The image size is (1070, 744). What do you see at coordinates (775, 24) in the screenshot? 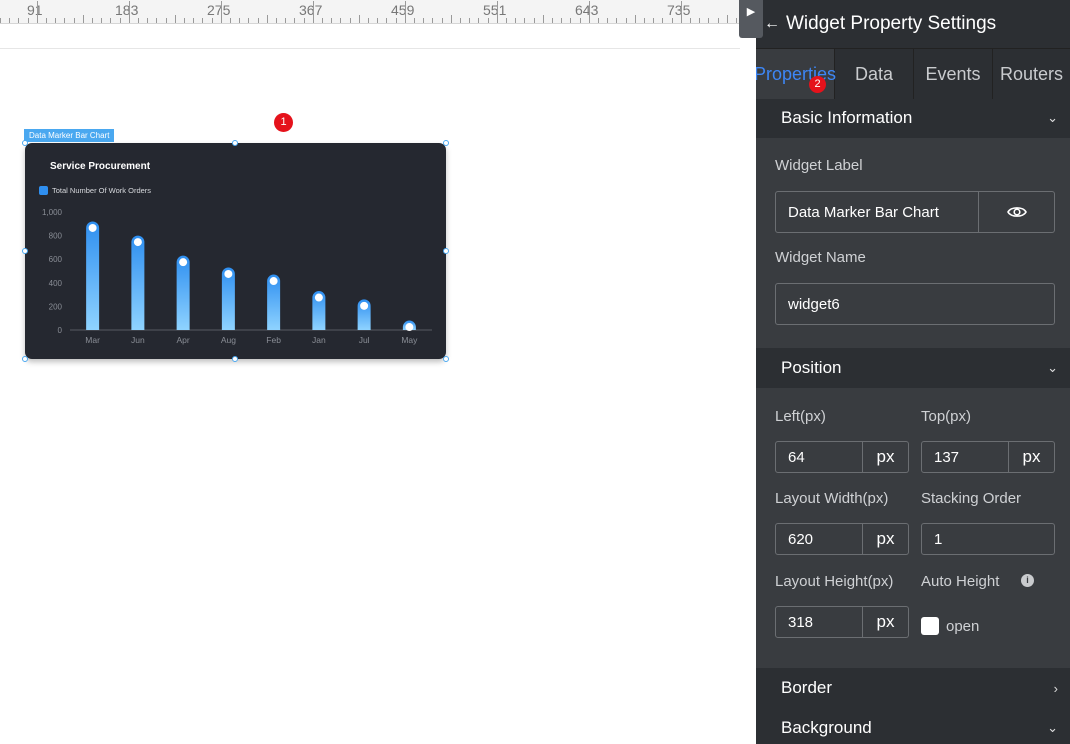
I see `back-arrow-icon: ←` at bounding box center [775, 24].